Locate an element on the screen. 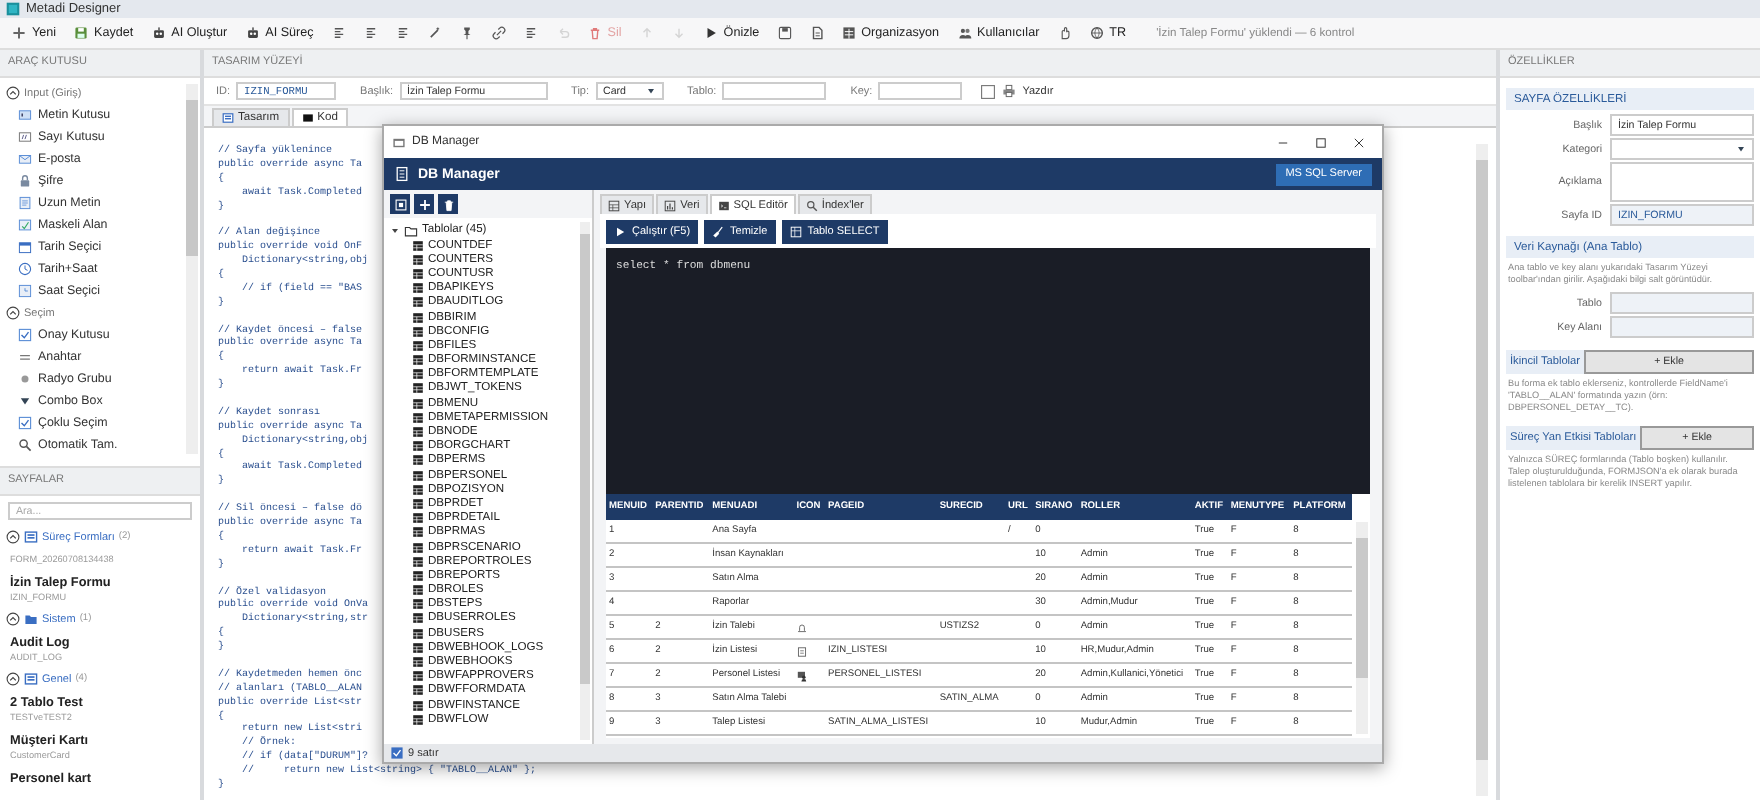 The image size is (1760, 800). printer-icon is located at coordinates (1009, 91).